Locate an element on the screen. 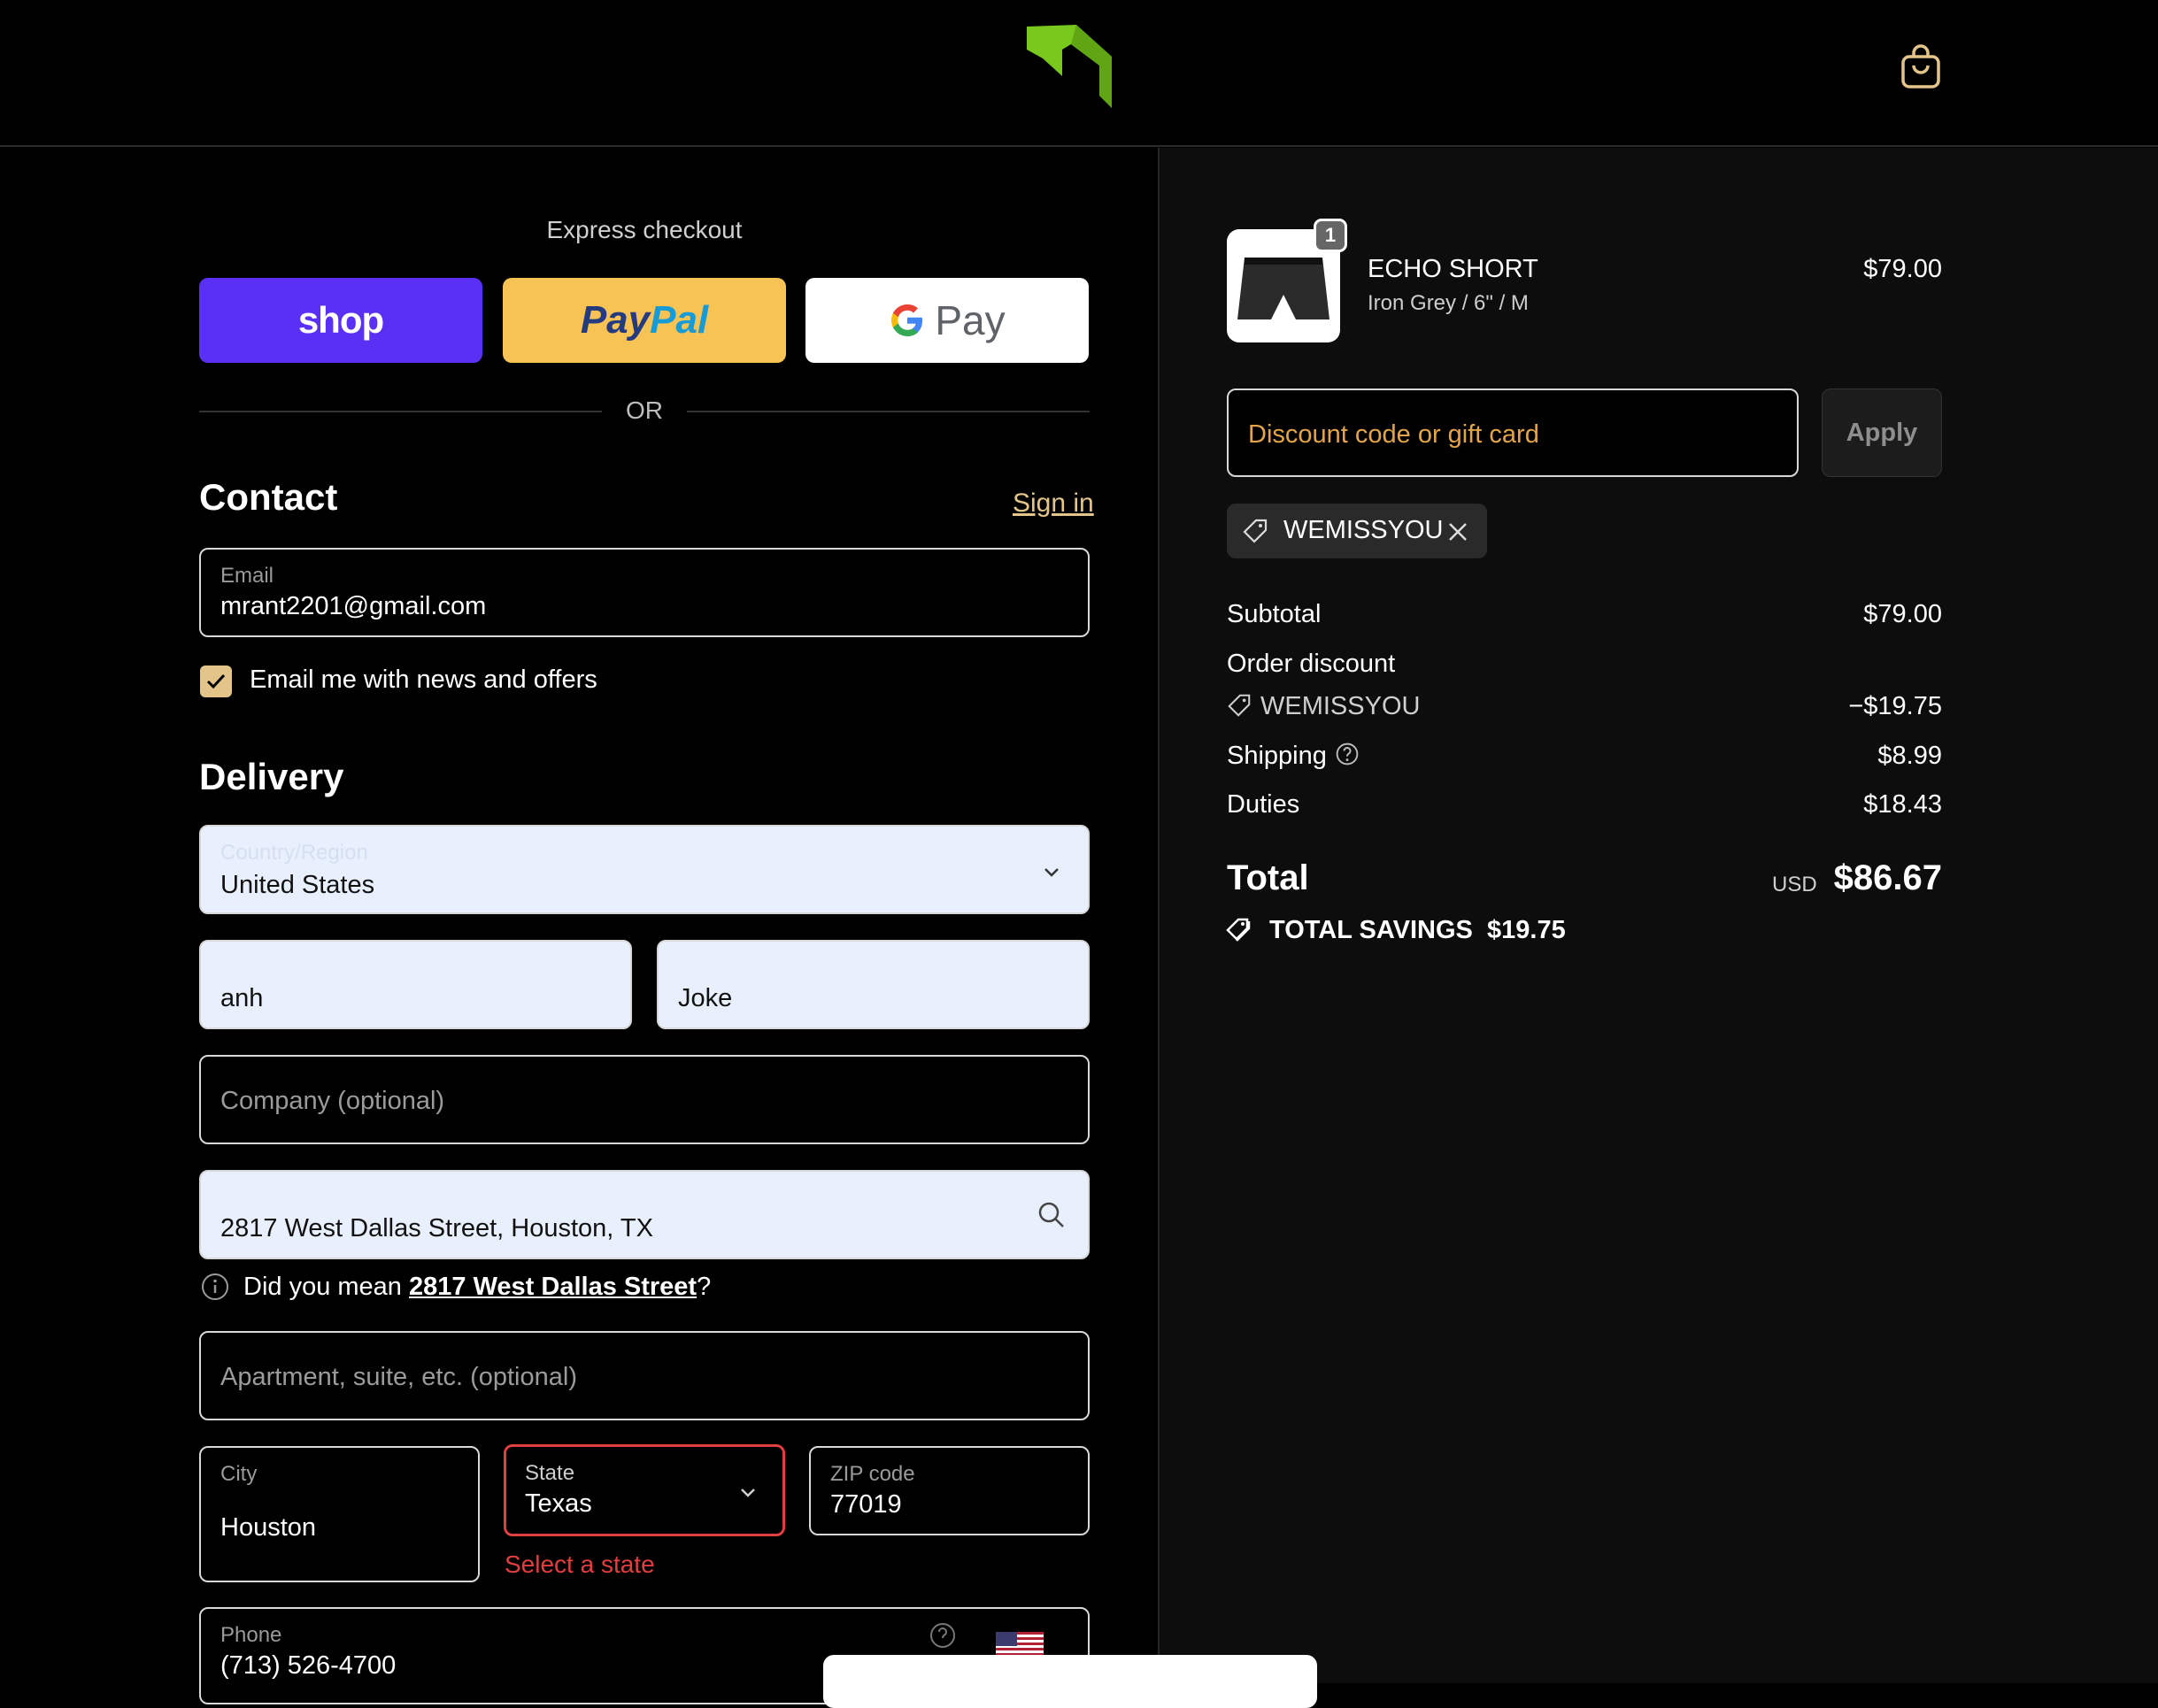  check-icon is located at coordinates (216, 681).